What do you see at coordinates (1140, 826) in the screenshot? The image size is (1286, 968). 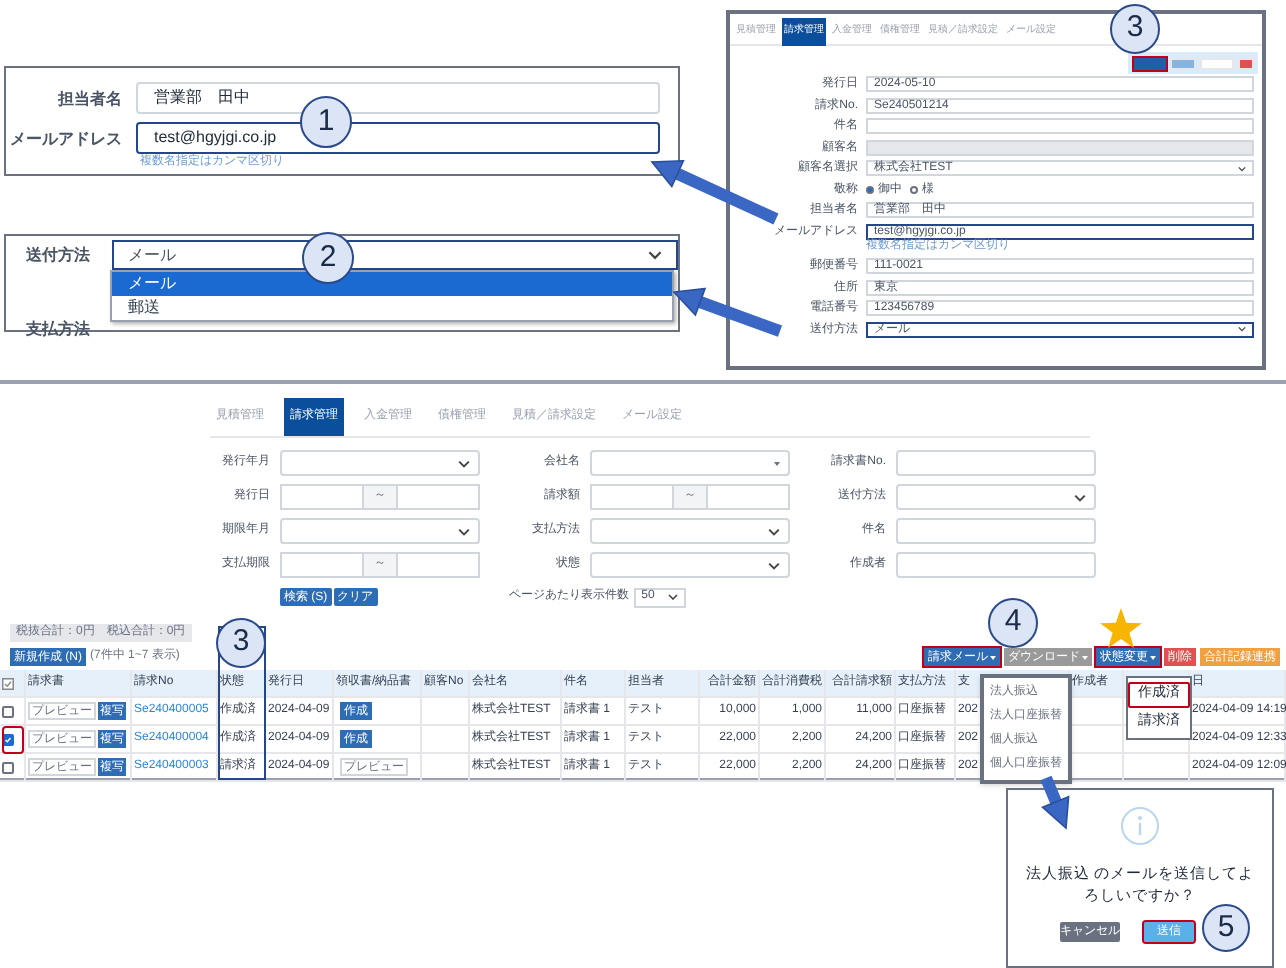 I see `info-icon` at bounding box center [1140, 826].